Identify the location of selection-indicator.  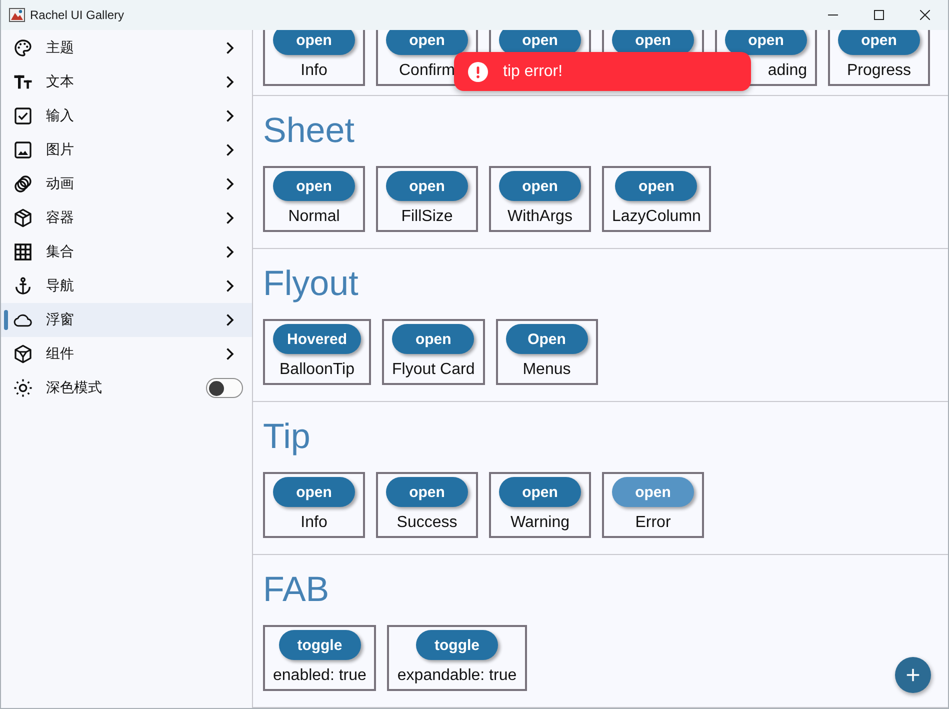
(6, 320).